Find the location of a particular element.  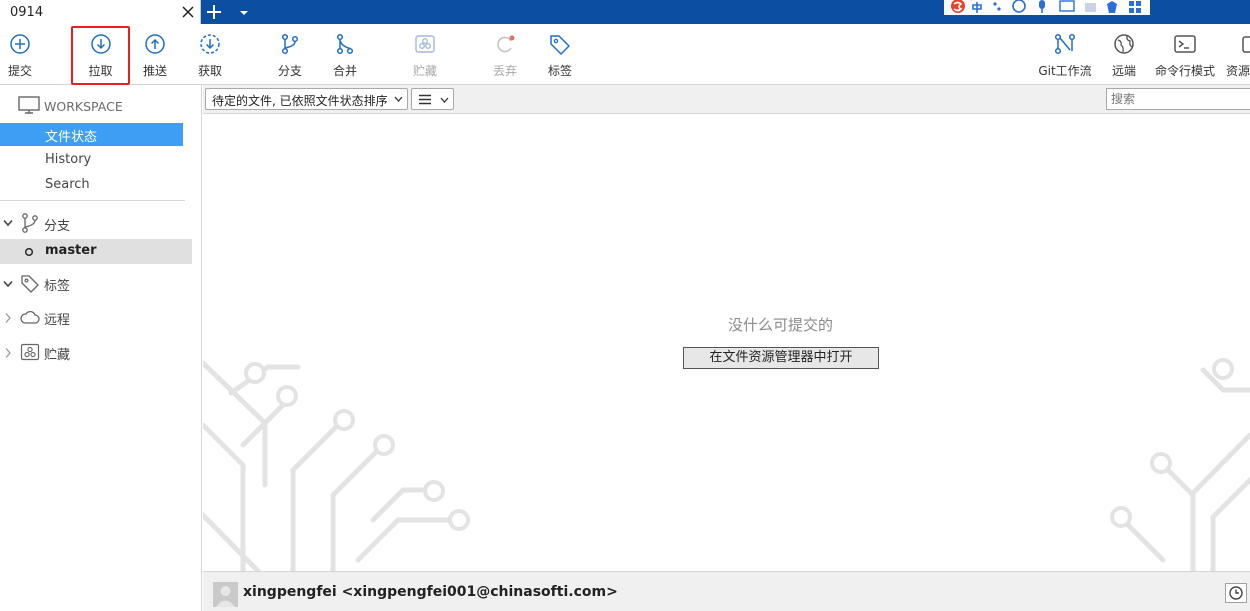

tags-label: 标签 is located at coordinates (57, 286).